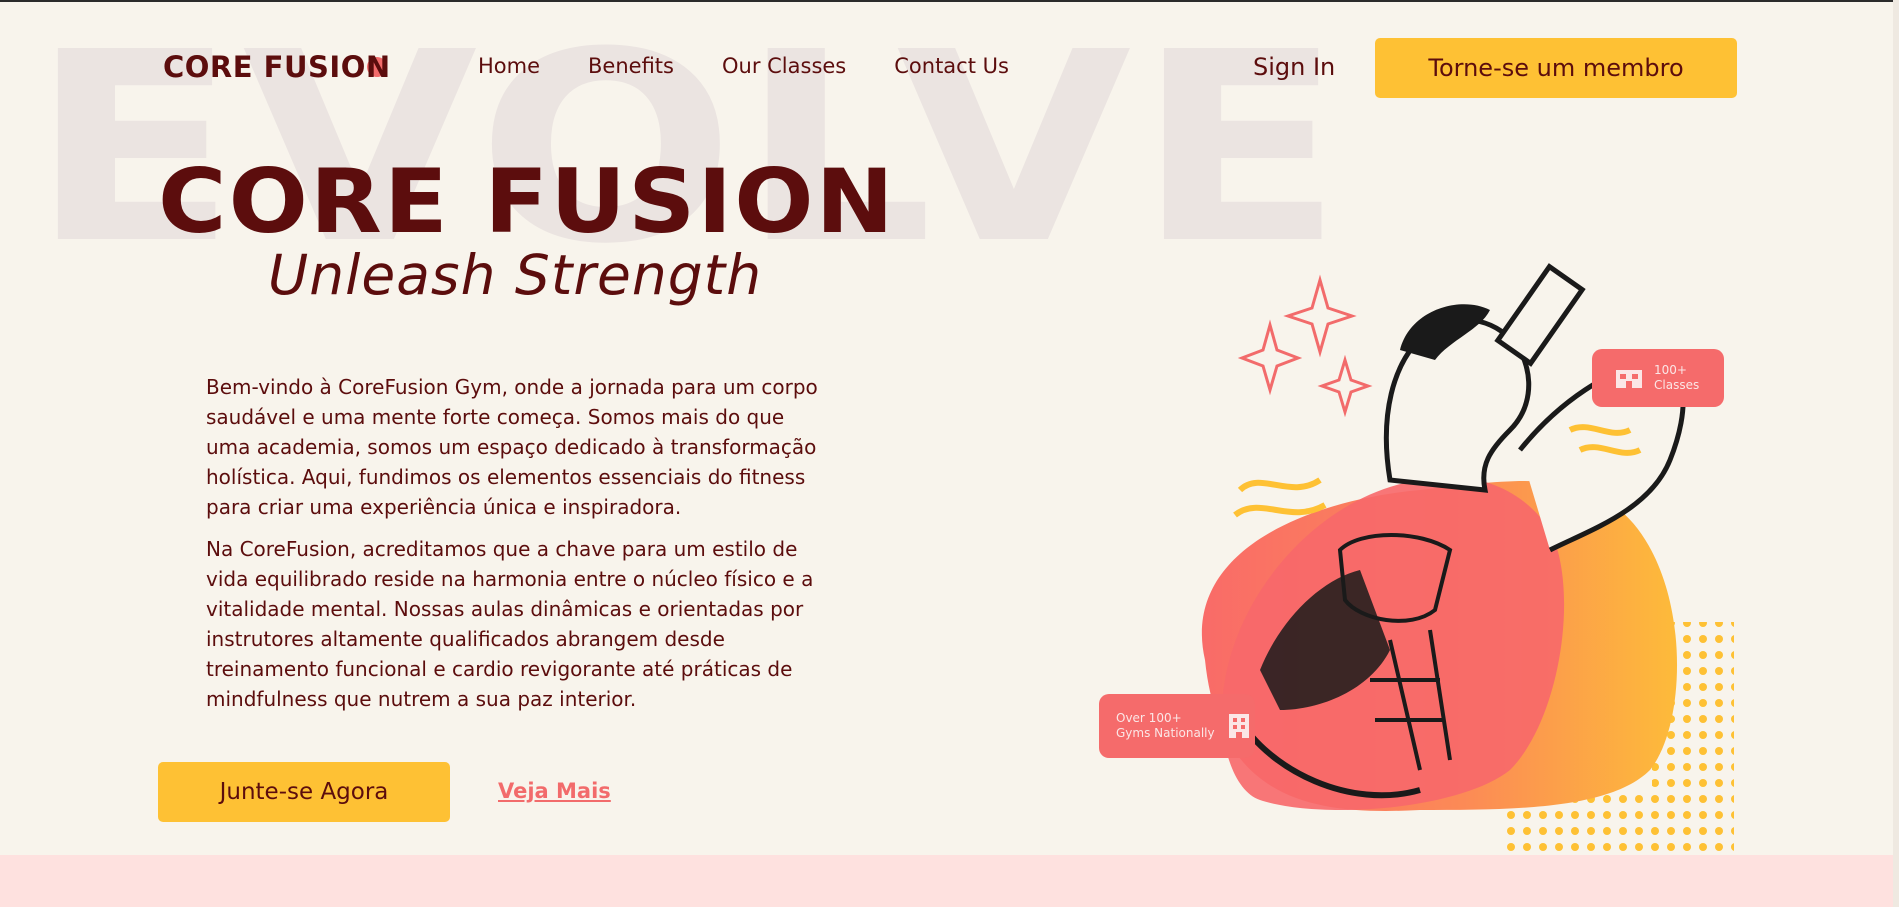 Image resolution: width=1899 pixels, height=907 pixels. Describe the element at coordinates (554, 791) in the screenshot. I see `see-more-link: Veja Mais` at that location.